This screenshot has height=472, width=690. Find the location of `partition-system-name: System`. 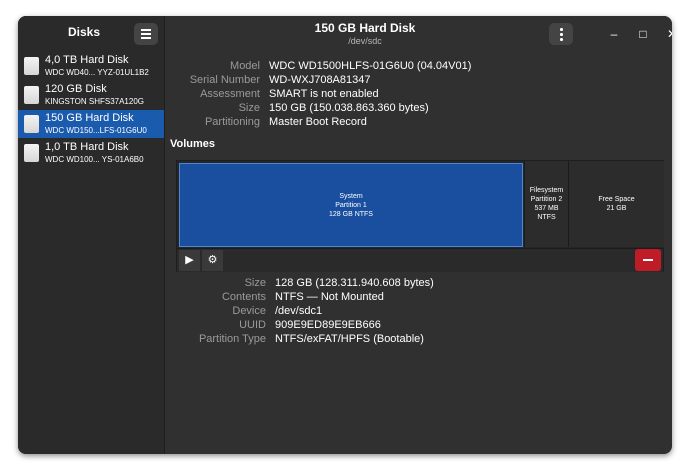

partition-system-name: System is located at coordinates (351, 196).